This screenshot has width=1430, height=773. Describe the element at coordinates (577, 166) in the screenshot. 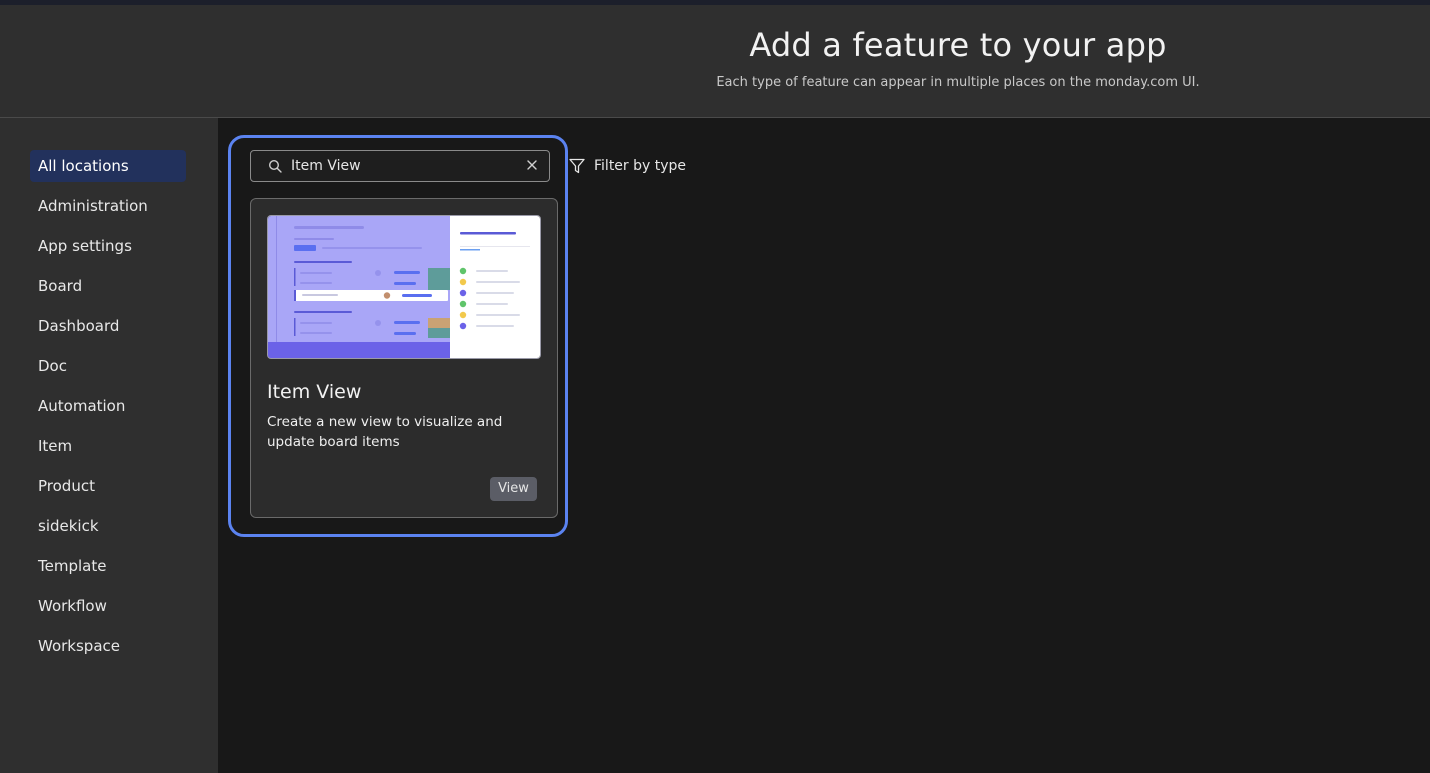

I see `funnel-icon` at that location.